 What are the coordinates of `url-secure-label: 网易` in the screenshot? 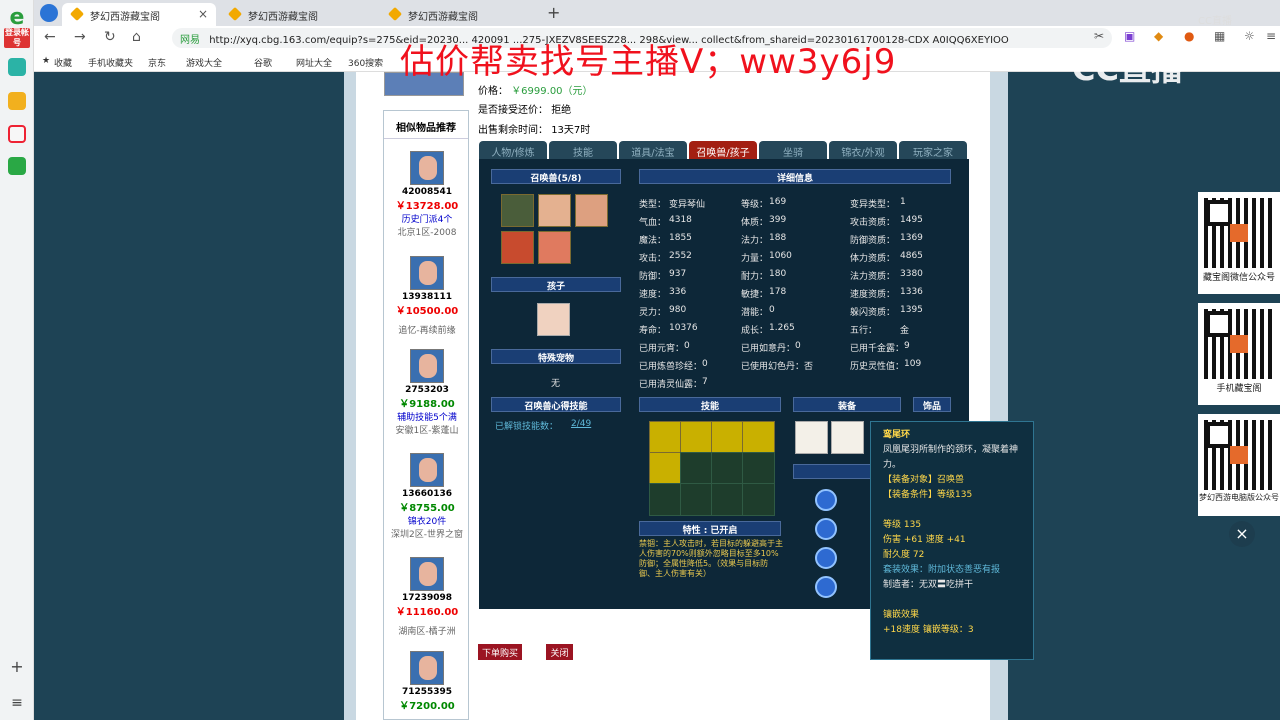 It's located at (190, 40).